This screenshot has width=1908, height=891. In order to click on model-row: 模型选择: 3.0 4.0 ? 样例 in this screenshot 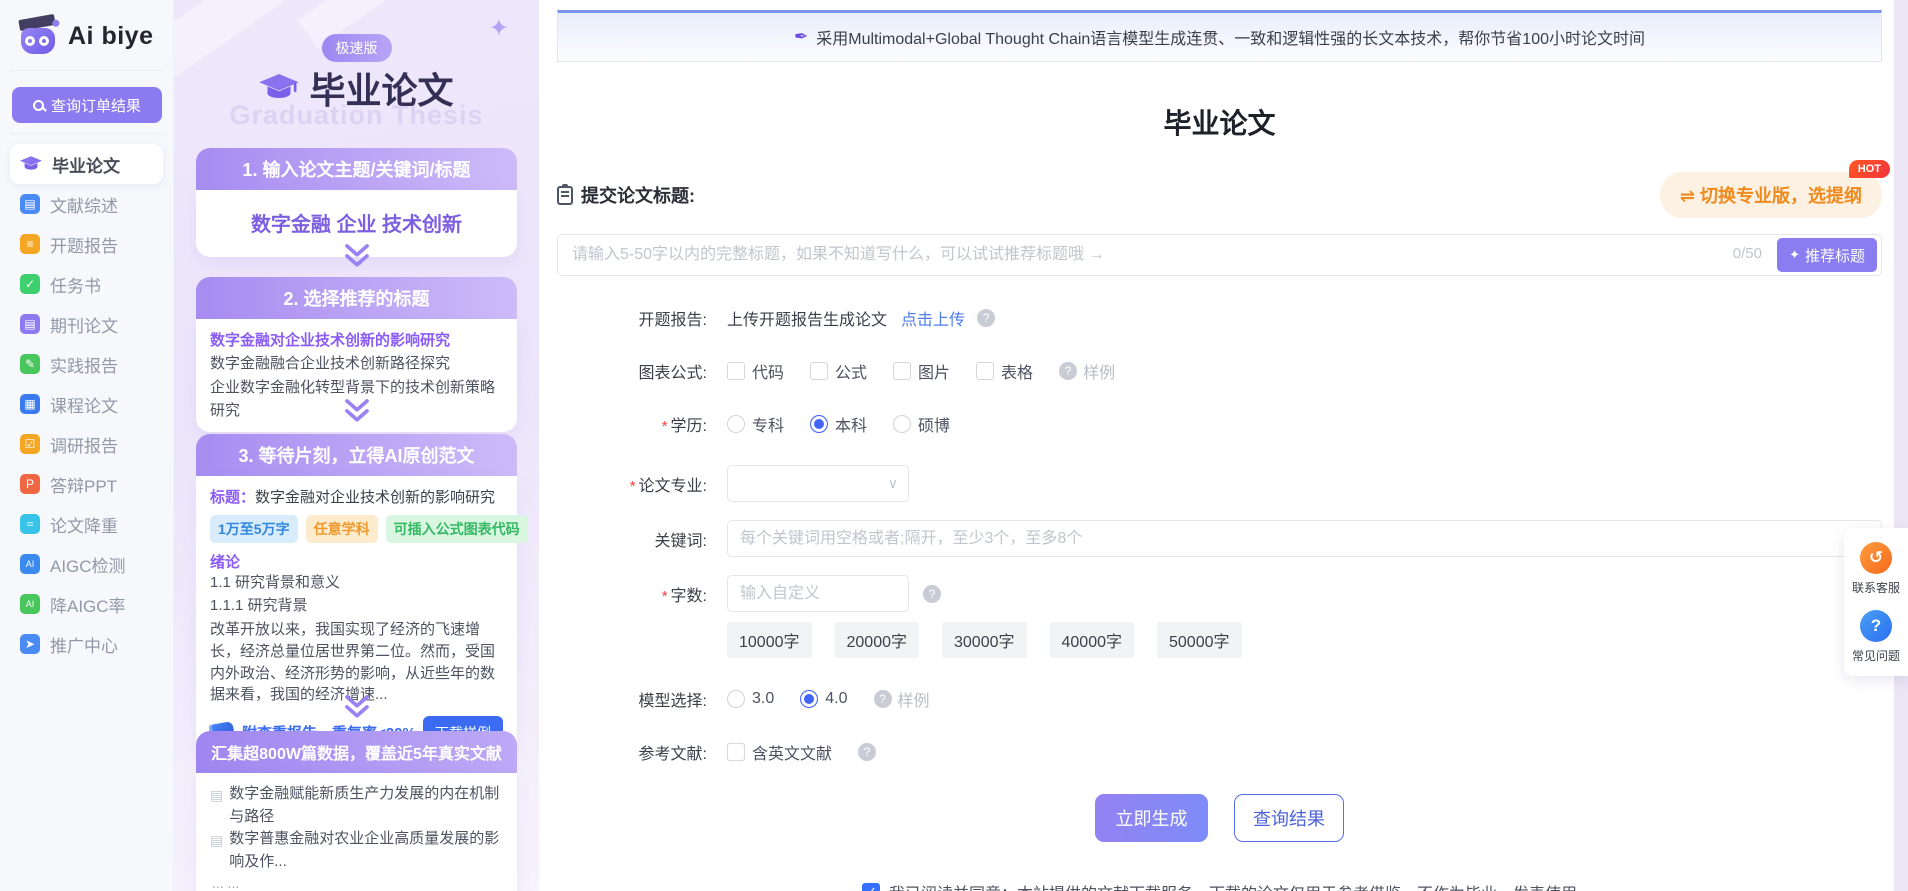, I will do `click(1219, 699)`.